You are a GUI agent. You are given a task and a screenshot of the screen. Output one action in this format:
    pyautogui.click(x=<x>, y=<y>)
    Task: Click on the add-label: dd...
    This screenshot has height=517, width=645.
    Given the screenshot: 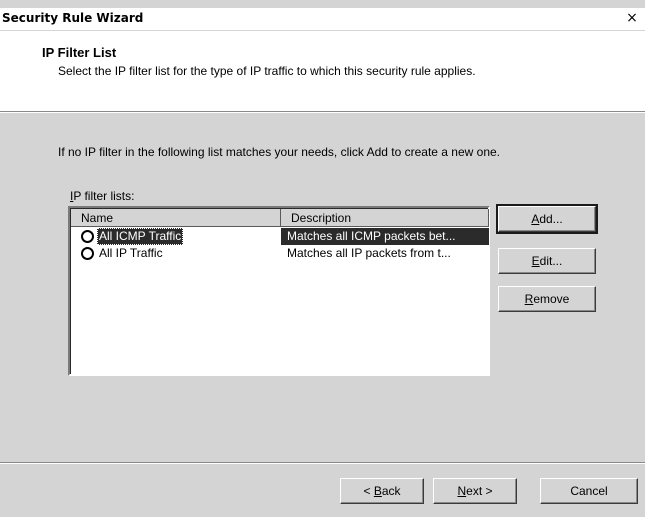 What is the action you would take?
    pyautogui.click(x=551, y=219)
    